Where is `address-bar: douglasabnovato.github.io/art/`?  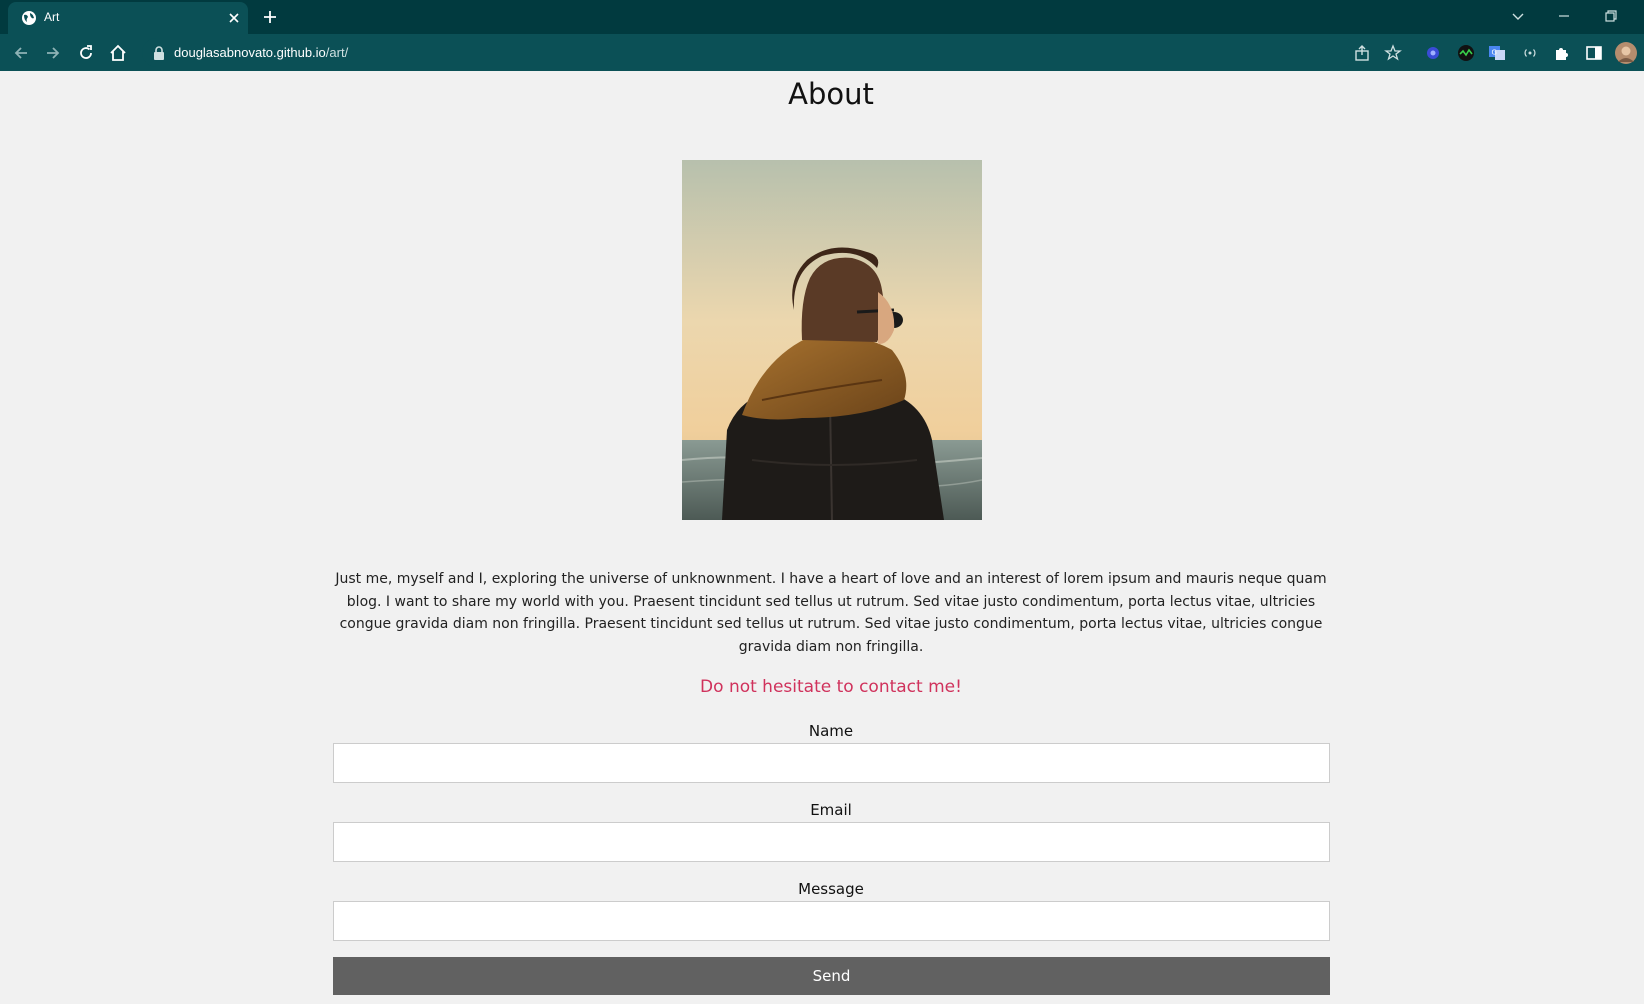
address-bar: douglasabnovato.github.io/art/ is located at coordinates (749, 52).